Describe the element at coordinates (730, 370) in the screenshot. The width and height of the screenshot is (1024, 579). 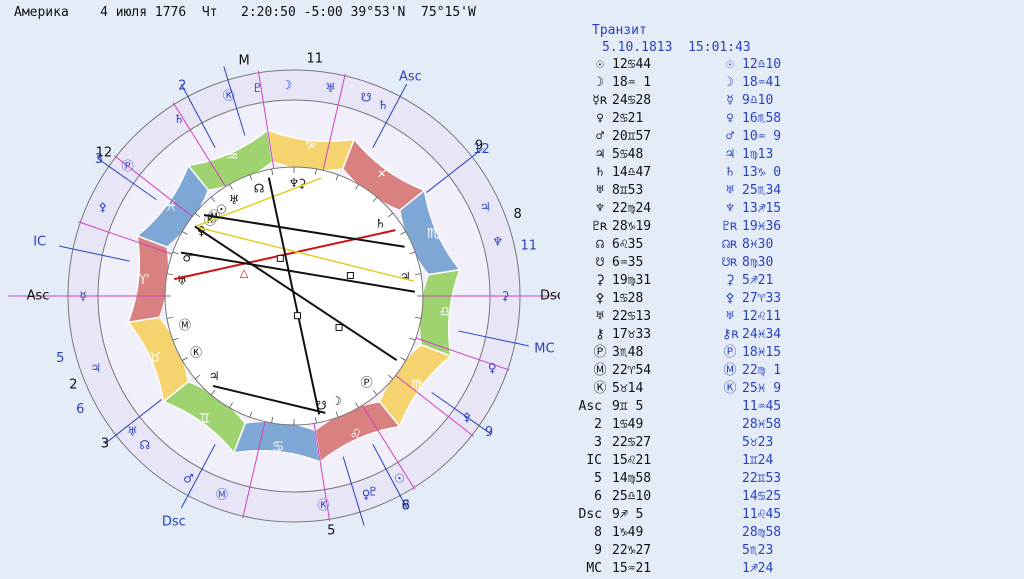
I see `transit-planet-glyph: Ⓜ` at that location.